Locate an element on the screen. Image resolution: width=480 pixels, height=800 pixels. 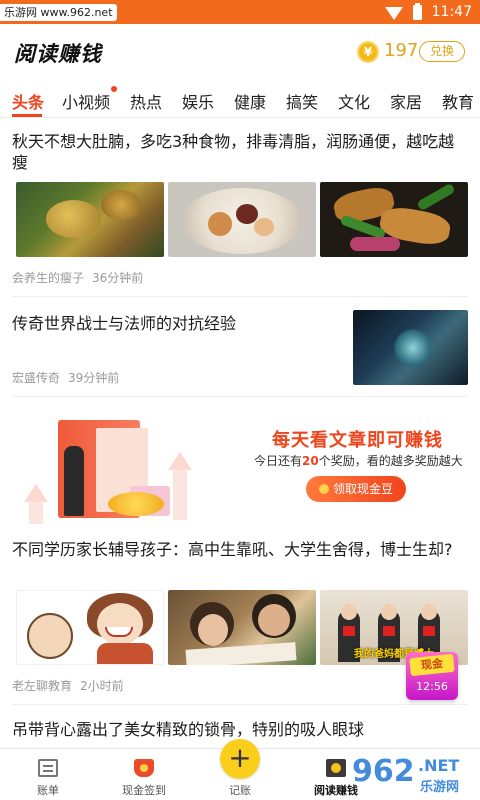
article-meta: 会养生的瘦子 36分钟前 is located at coordinates (77, 277).